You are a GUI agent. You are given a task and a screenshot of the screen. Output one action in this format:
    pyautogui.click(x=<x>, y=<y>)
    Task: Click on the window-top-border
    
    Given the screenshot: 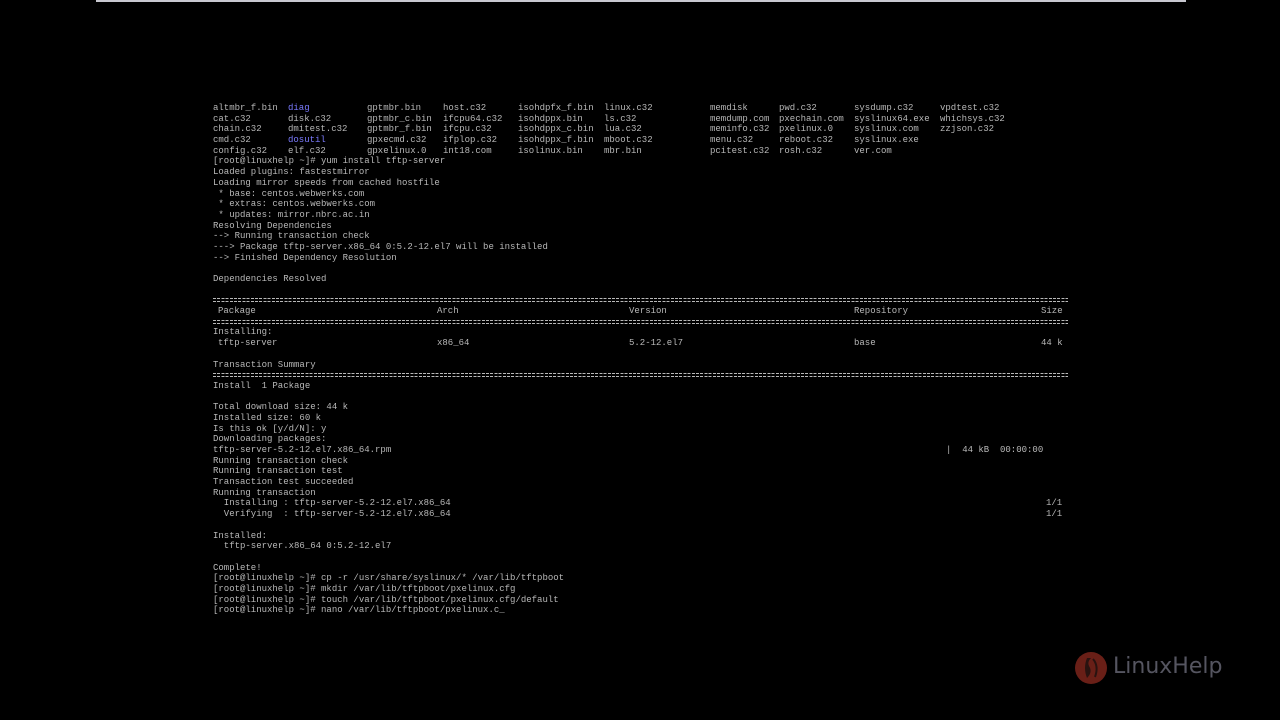 What is the action you would take?
    pyautogui.click(x=641, y=1)
    